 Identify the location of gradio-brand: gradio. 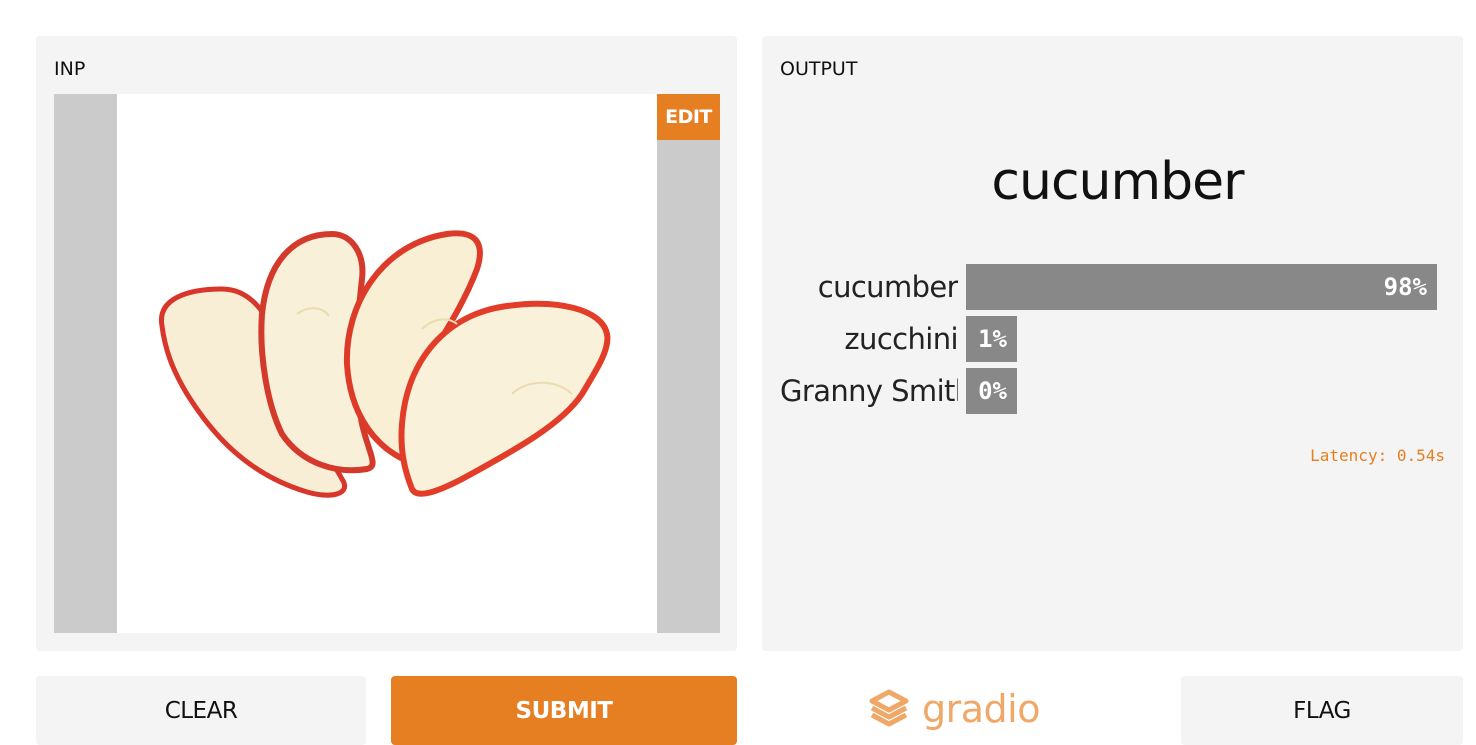
(953, 709).